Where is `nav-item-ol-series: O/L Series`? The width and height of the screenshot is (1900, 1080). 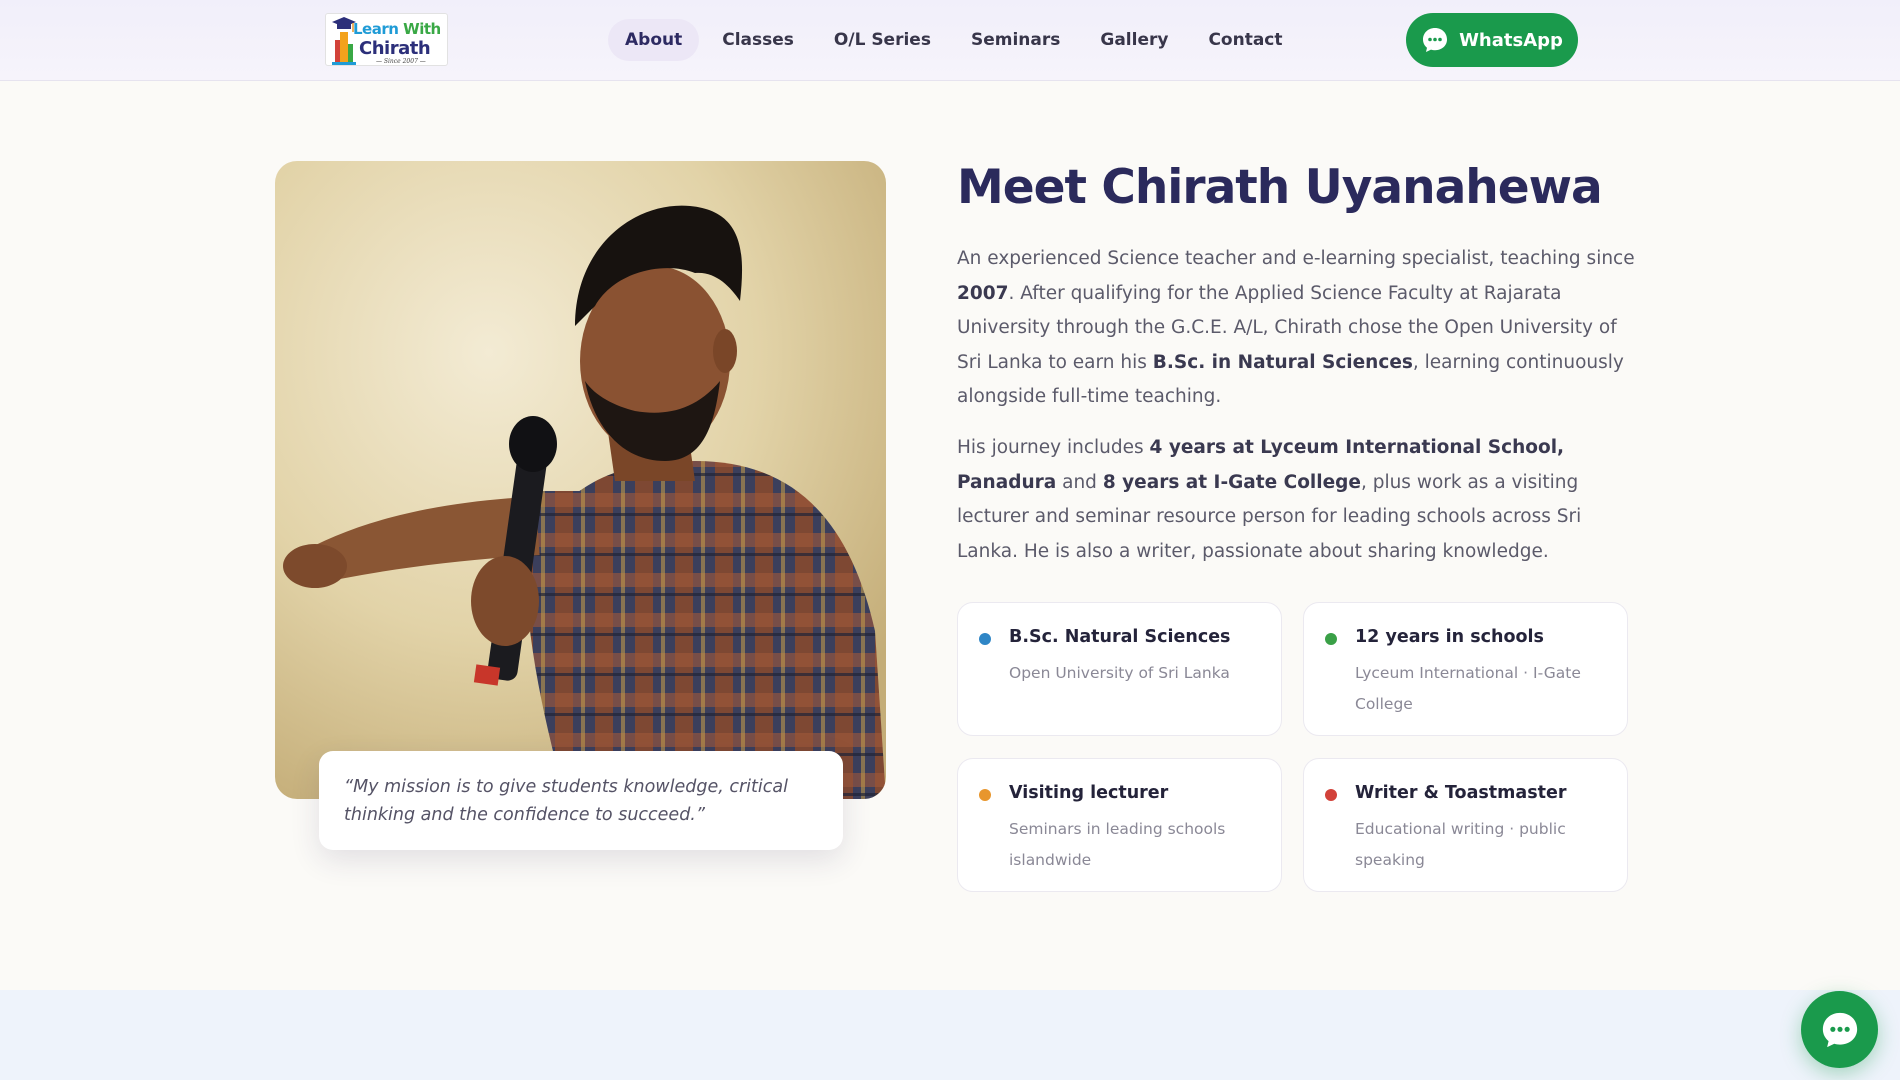
nav-item-ol-series: O/L Series is located at coordinates (882, 40).